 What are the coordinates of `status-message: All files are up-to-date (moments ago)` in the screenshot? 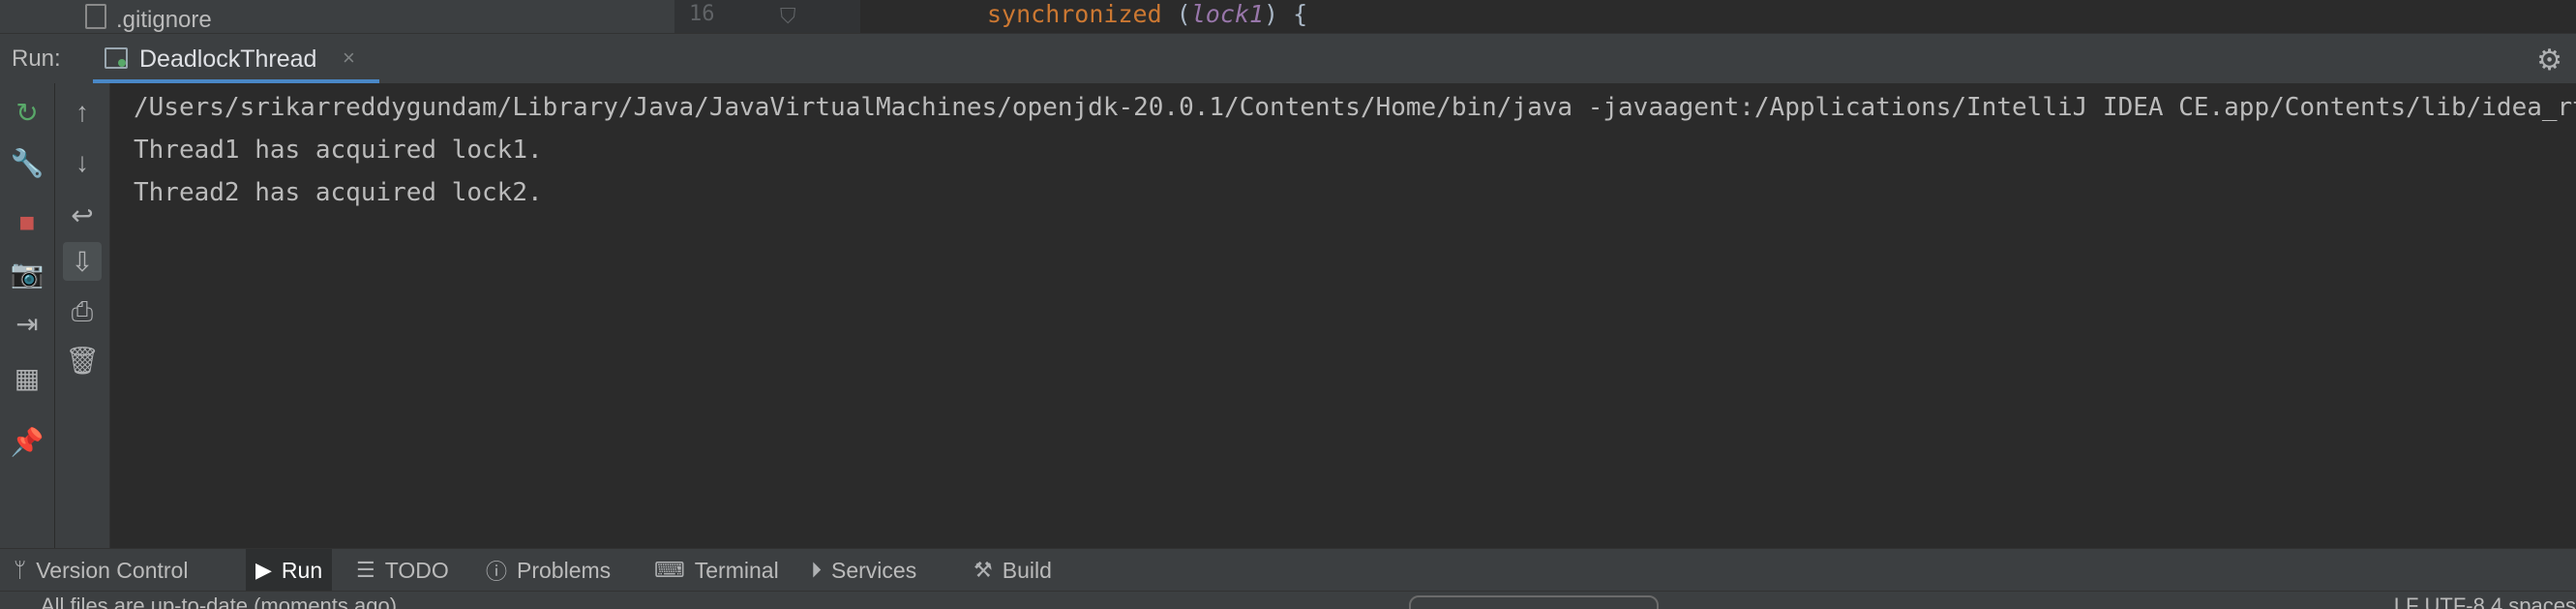 It's located at (219, 601).